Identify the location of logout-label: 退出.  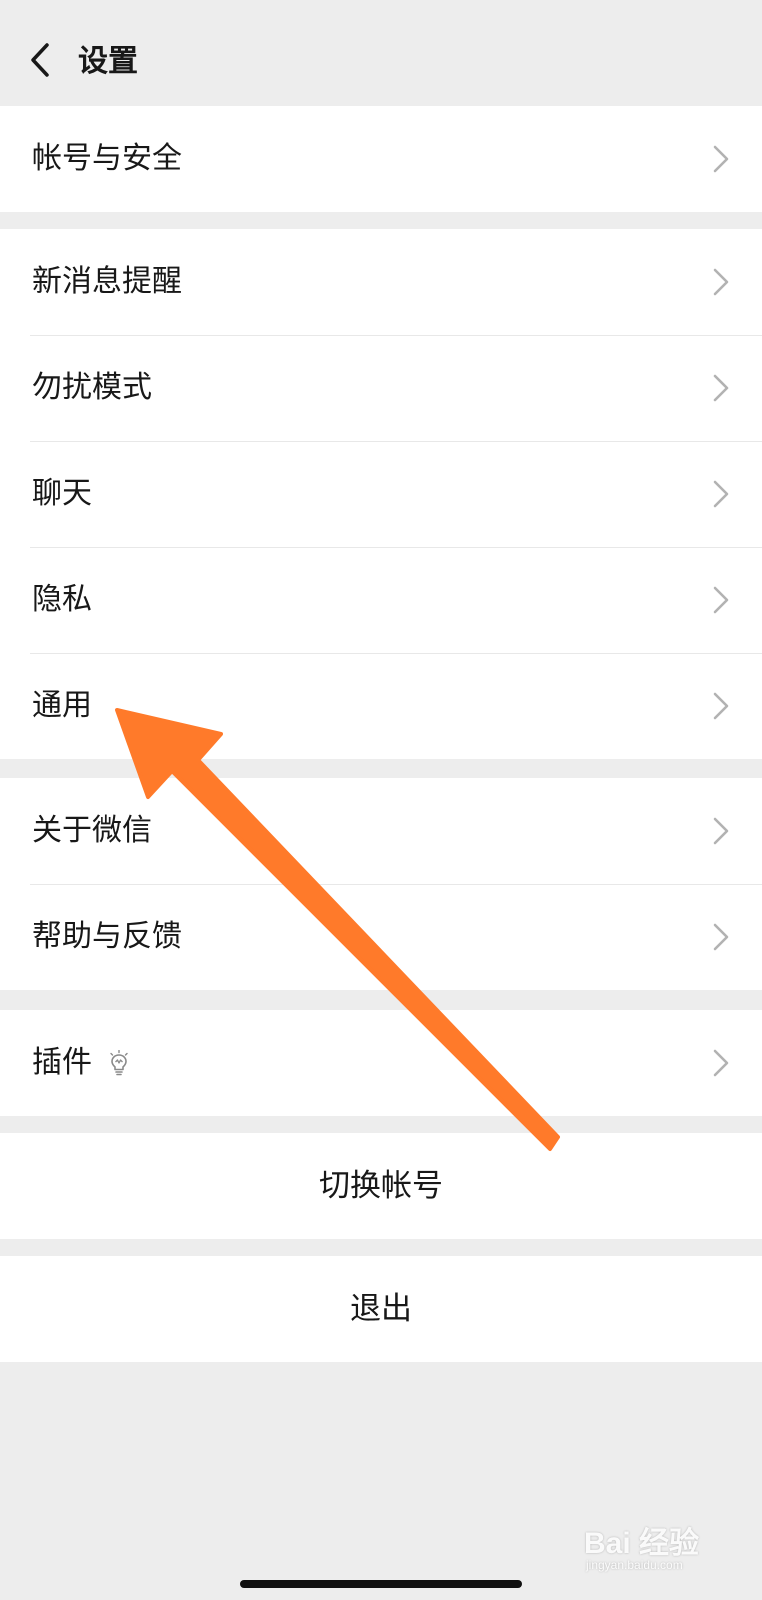
(381, 1309).